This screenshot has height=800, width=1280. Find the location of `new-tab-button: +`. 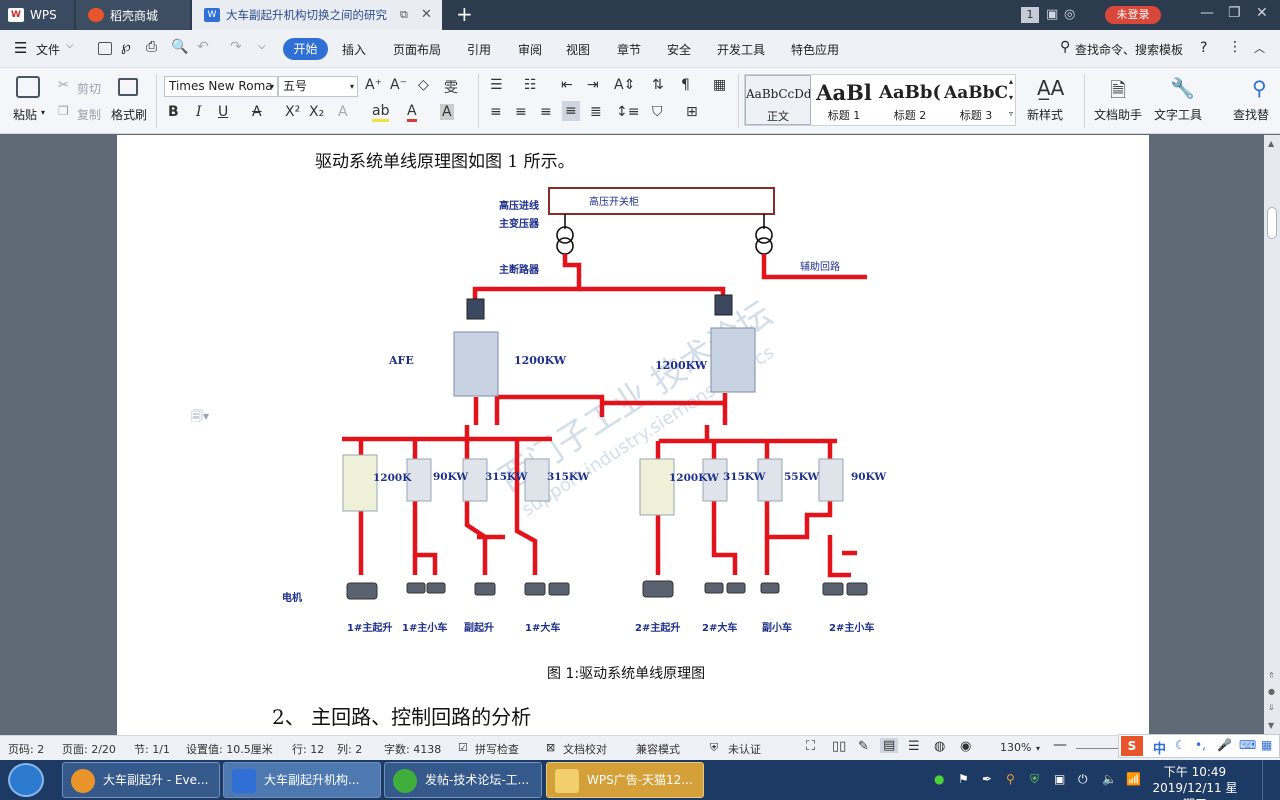

new-tab-button: + is located at coordinates (464, 14).